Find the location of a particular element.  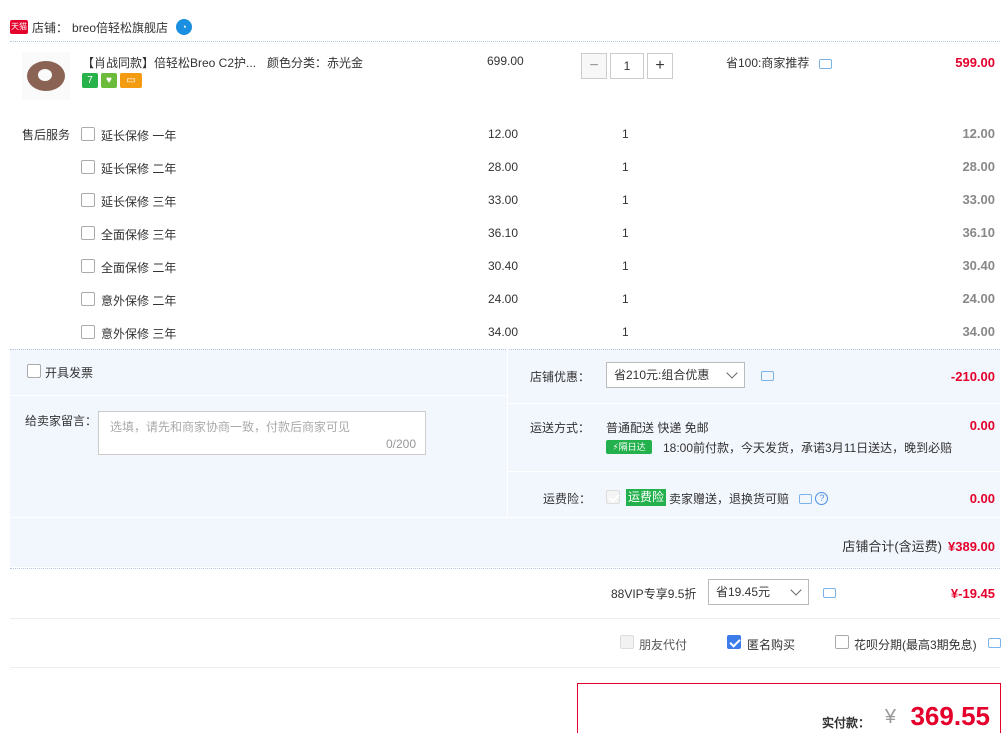

quantity-stepper: − 1 + is located at coordinates (627, 66).